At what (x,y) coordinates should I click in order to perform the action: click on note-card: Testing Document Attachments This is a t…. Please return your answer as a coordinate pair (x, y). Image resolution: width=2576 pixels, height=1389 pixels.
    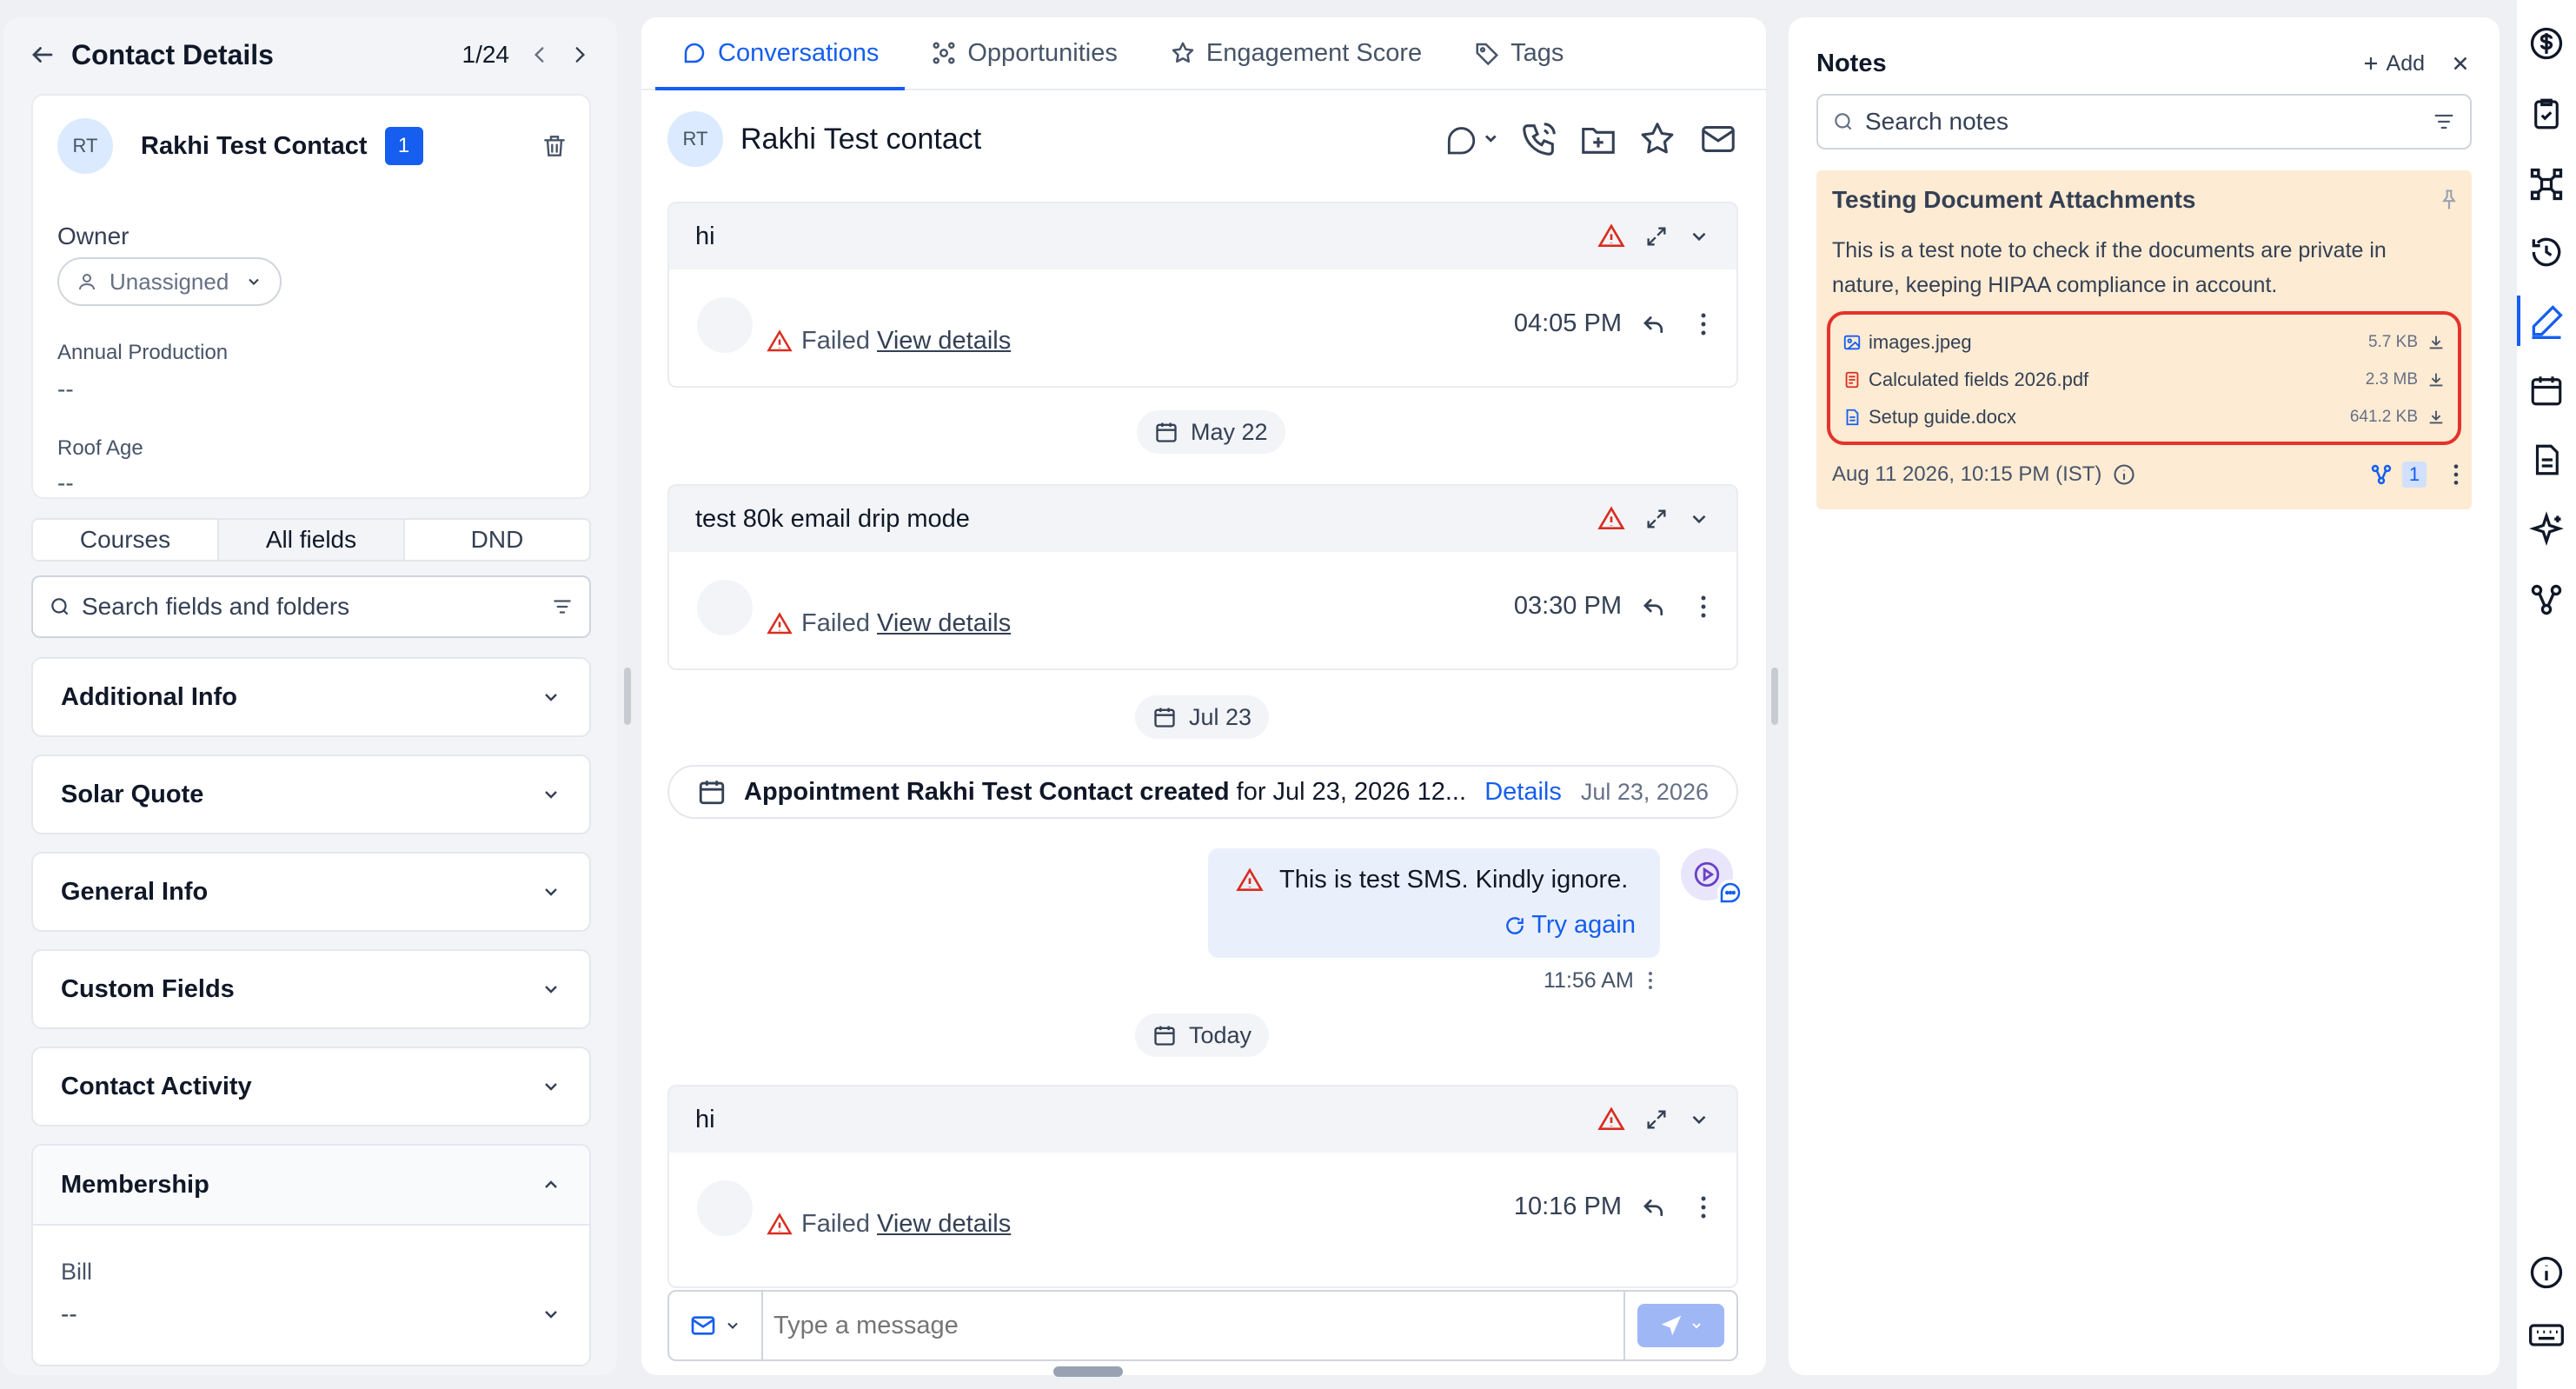
    Looking at the image, I should click on (2144, 339).